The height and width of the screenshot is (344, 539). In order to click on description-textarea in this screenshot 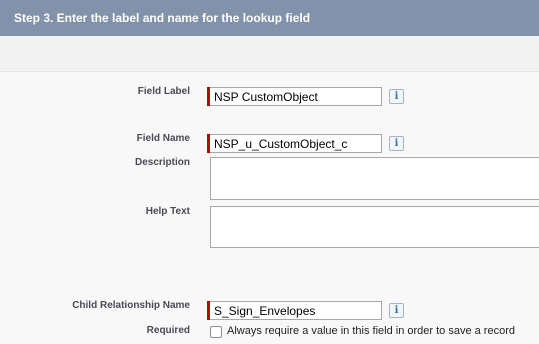, I will do `click(374, 178)`.